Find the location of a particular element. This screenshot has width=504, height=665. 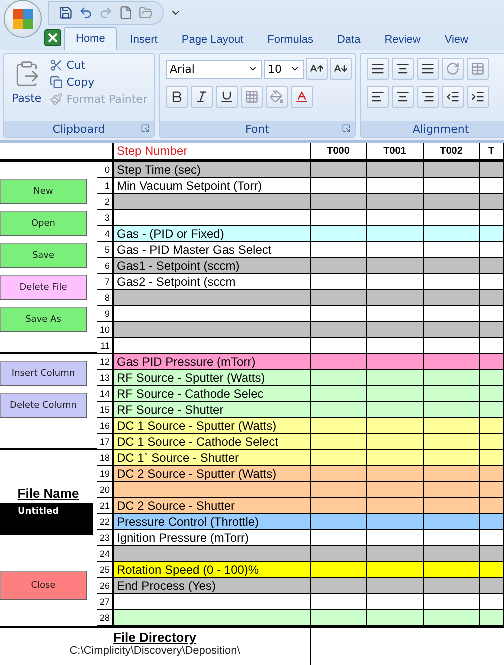

row-label-cell: Gas - PID Master Gas Select is located at coordinates (212, 250).